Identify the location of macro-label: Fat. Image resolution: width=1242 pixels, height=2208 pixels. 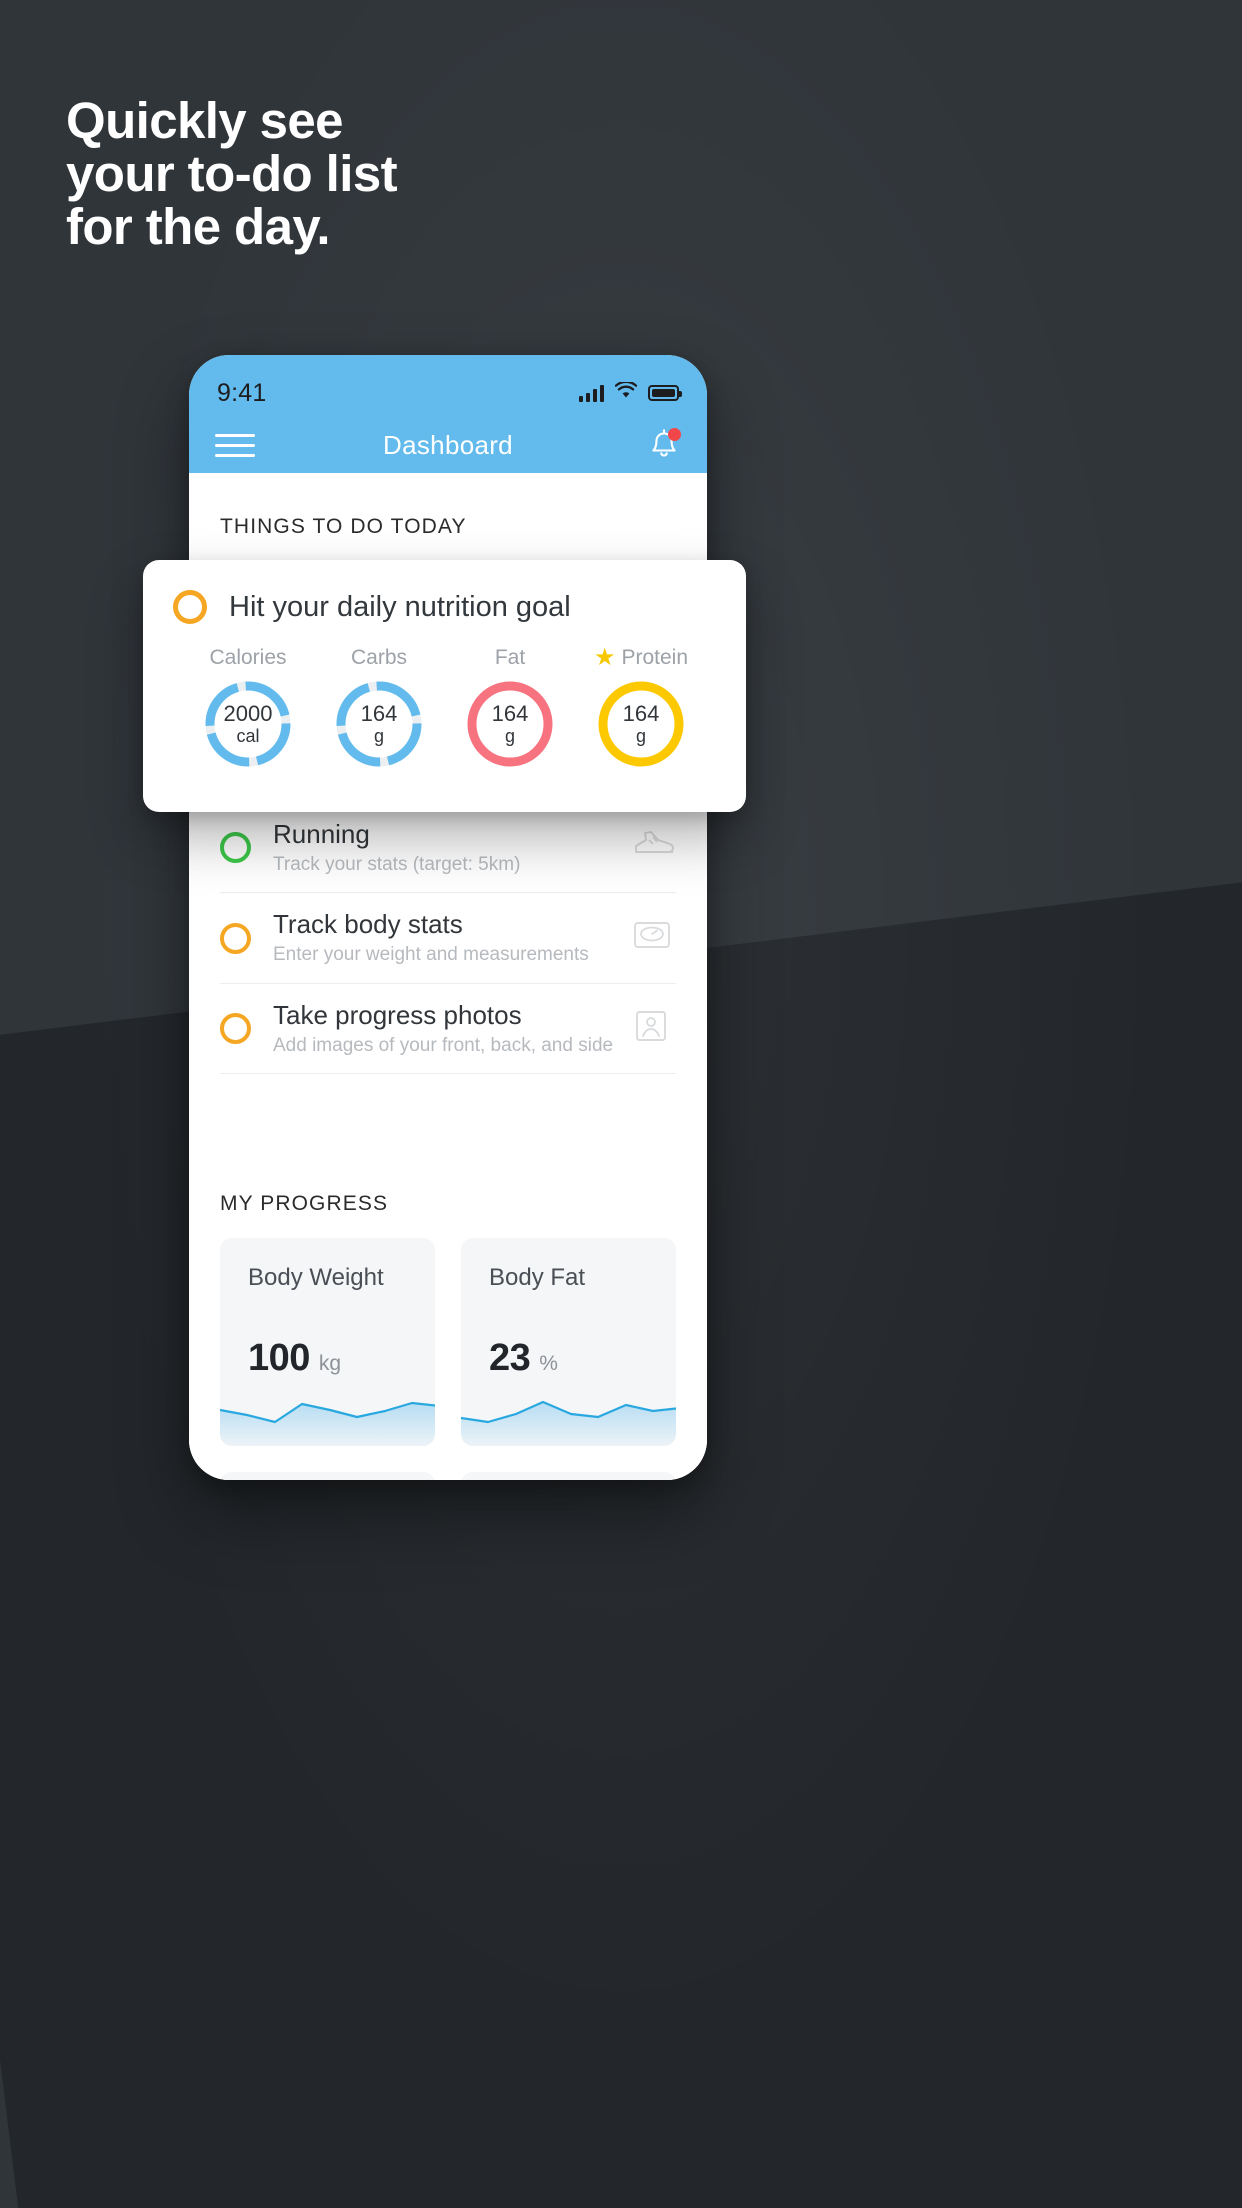
(510, 657).